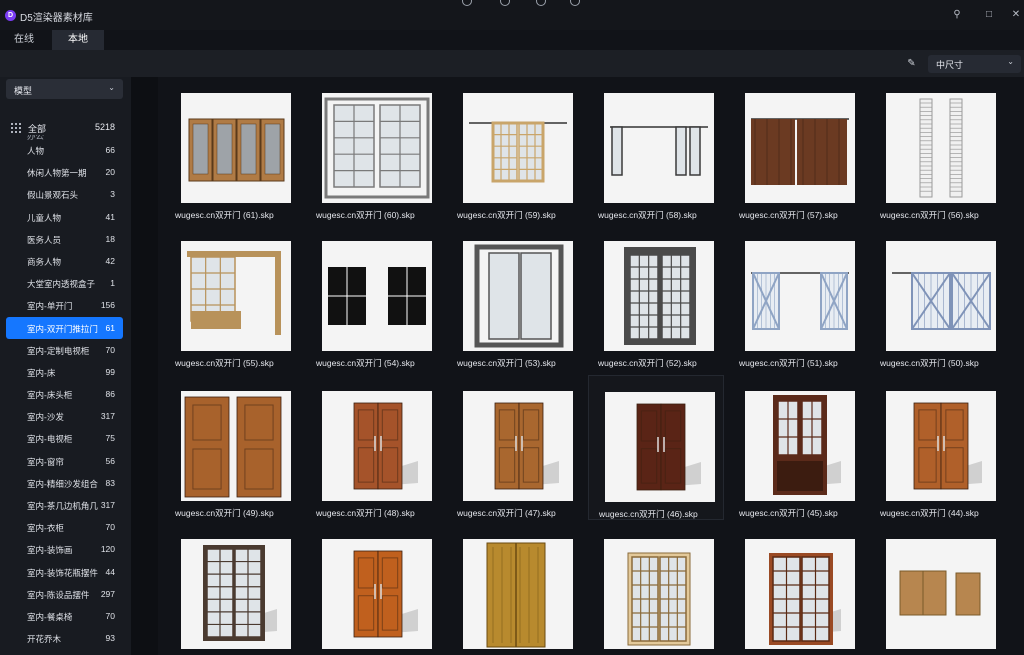  What do you see at coordinates (110, 371) in the screenshot?
I see `sidebar-item-count: 99` at bounding box center [110, 371].